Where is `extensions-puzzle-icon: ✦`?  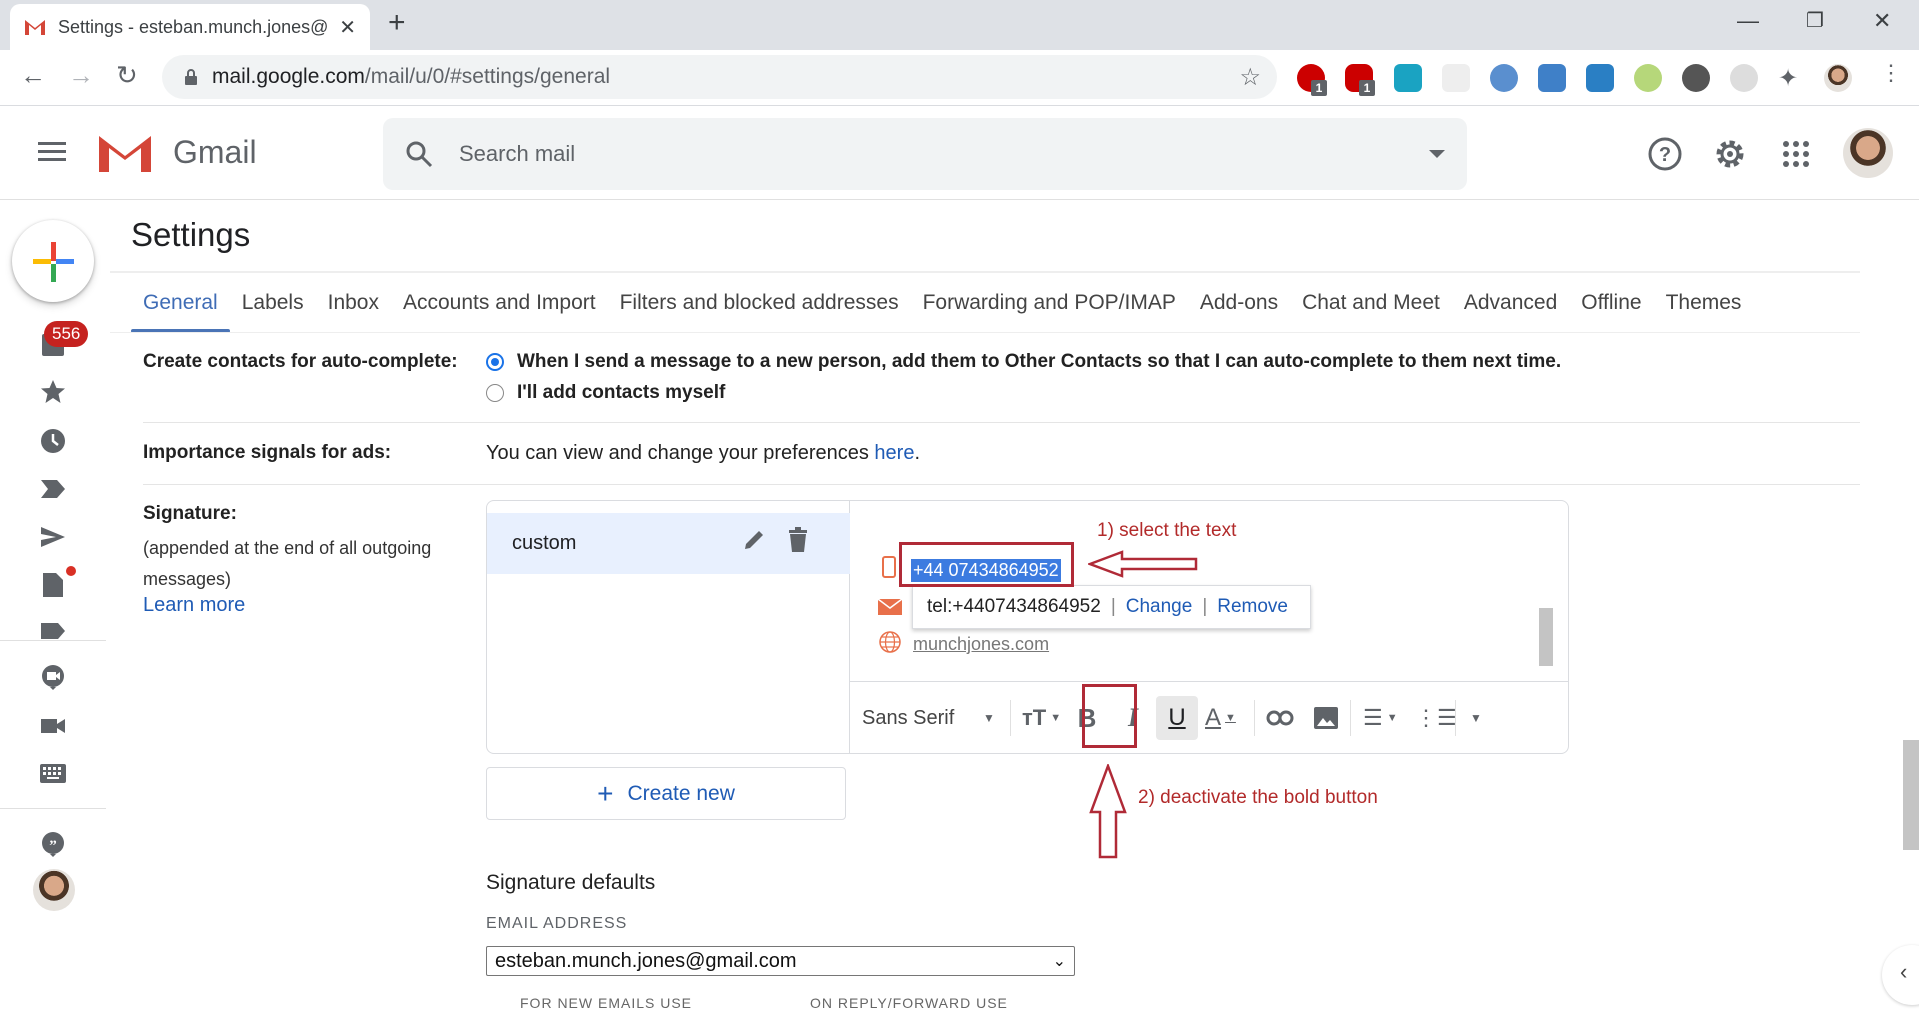
extensions-puzzle-icon: ✦ is located at coordinates (1792, 78).